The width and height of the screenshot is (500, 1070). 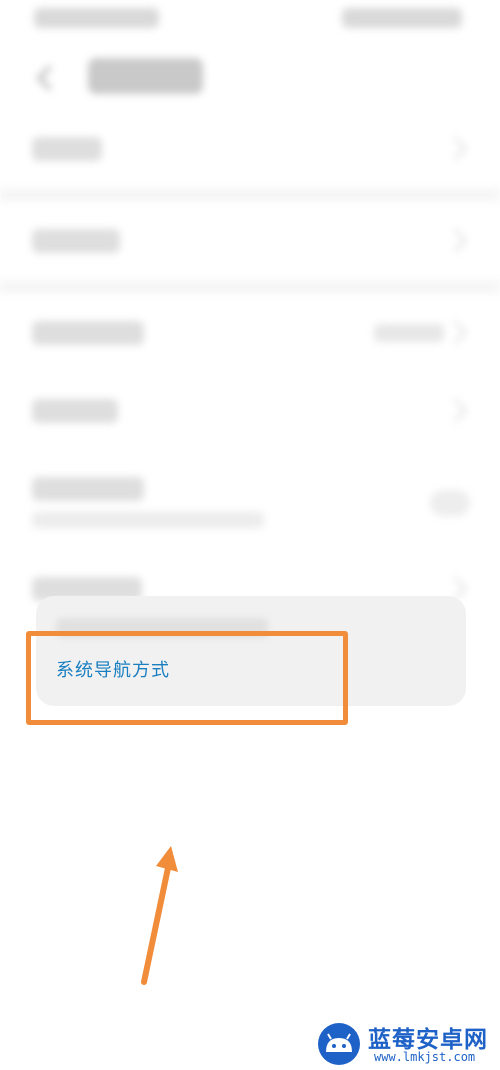 I want to click on watermark-url: www.lmkjst.com, so click(x=425, y=1057).